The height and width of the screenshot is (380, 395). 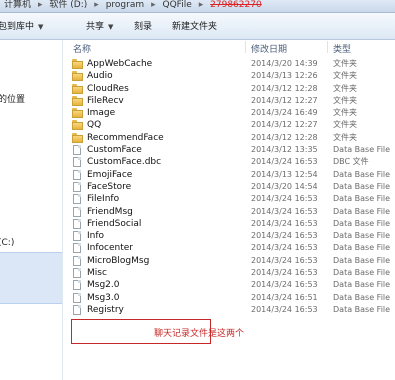 What do you see at coordinates (21, 25) in the screenshot?
I see `include-in-library-button: 包到库中 ▼` at bounding box center [21, 25].